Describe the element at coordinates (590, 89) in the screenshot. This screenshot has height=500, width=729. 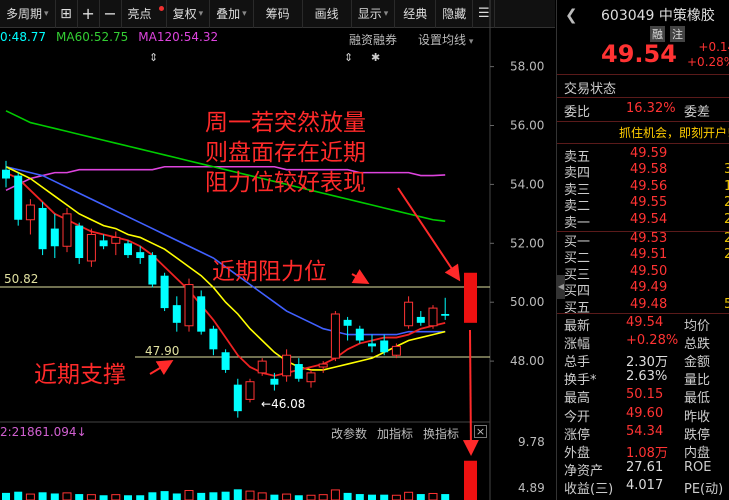
I see `trade-state-label: 交易状态` at that location.